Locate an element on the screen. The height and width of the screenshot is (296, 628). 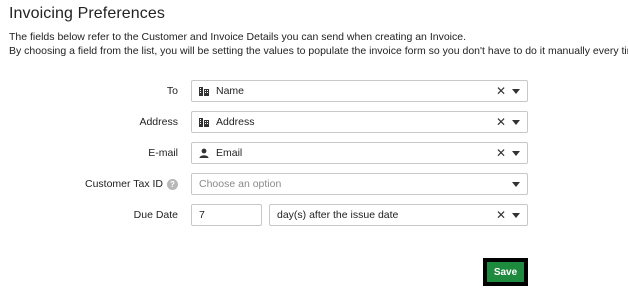
tax-id-placeholder: Choose an option is located at coordinates (240, 184).